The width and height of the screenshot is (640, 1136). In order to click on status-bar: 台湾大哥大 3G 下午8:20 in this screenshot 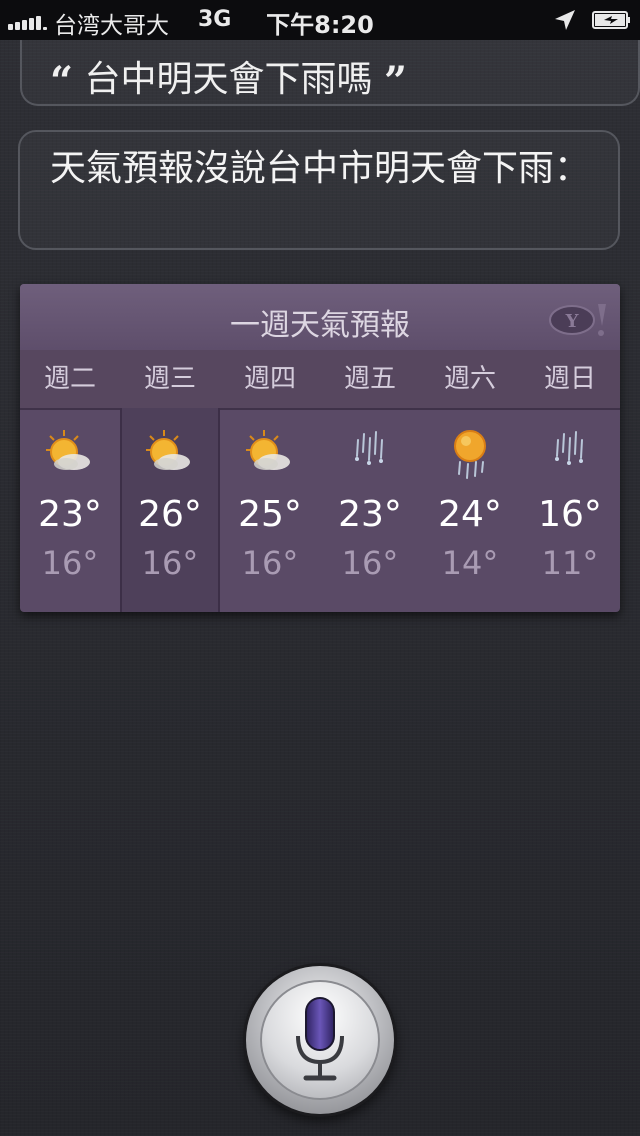, I will do `click(320, 20)`.